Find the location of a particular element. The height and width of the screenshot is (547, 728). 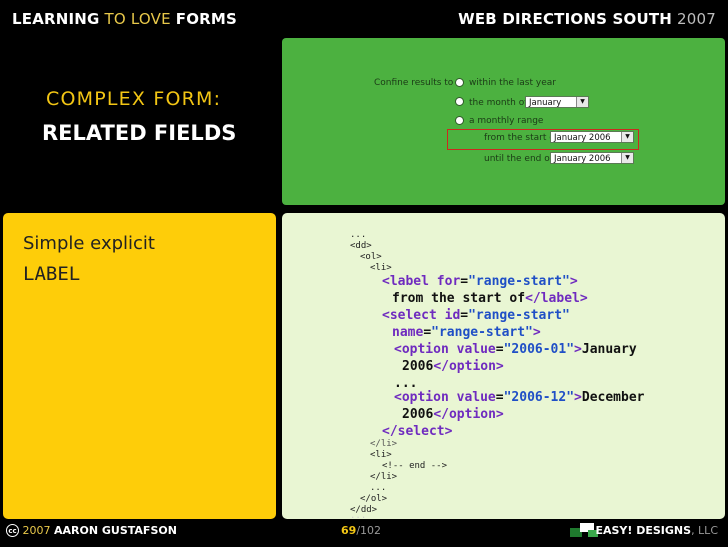

code-line: <!-- end --> is located at coordinates (415, 466).